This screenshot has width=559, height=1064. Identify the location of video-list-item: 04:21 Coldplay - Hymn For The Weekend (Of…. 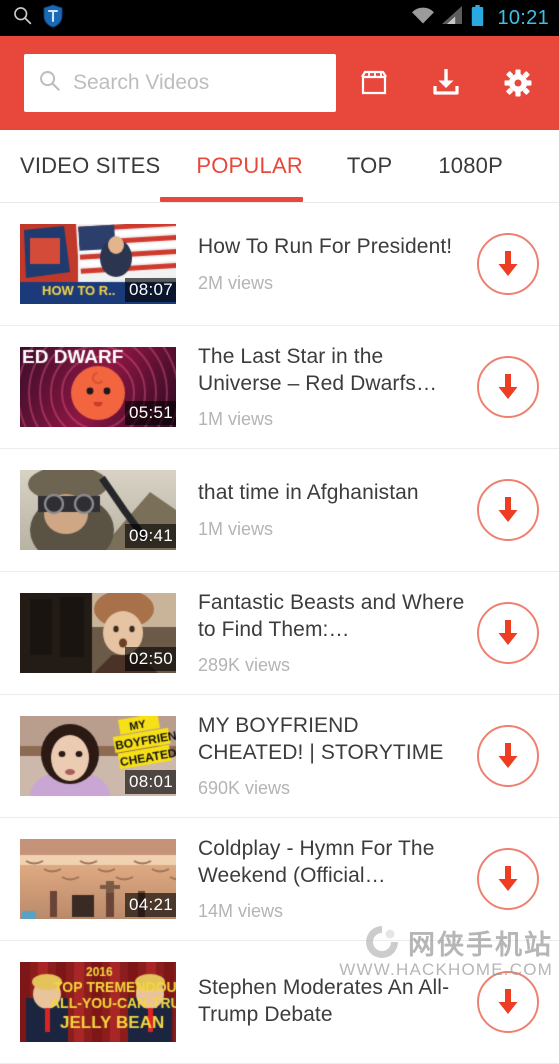
(279, 879).